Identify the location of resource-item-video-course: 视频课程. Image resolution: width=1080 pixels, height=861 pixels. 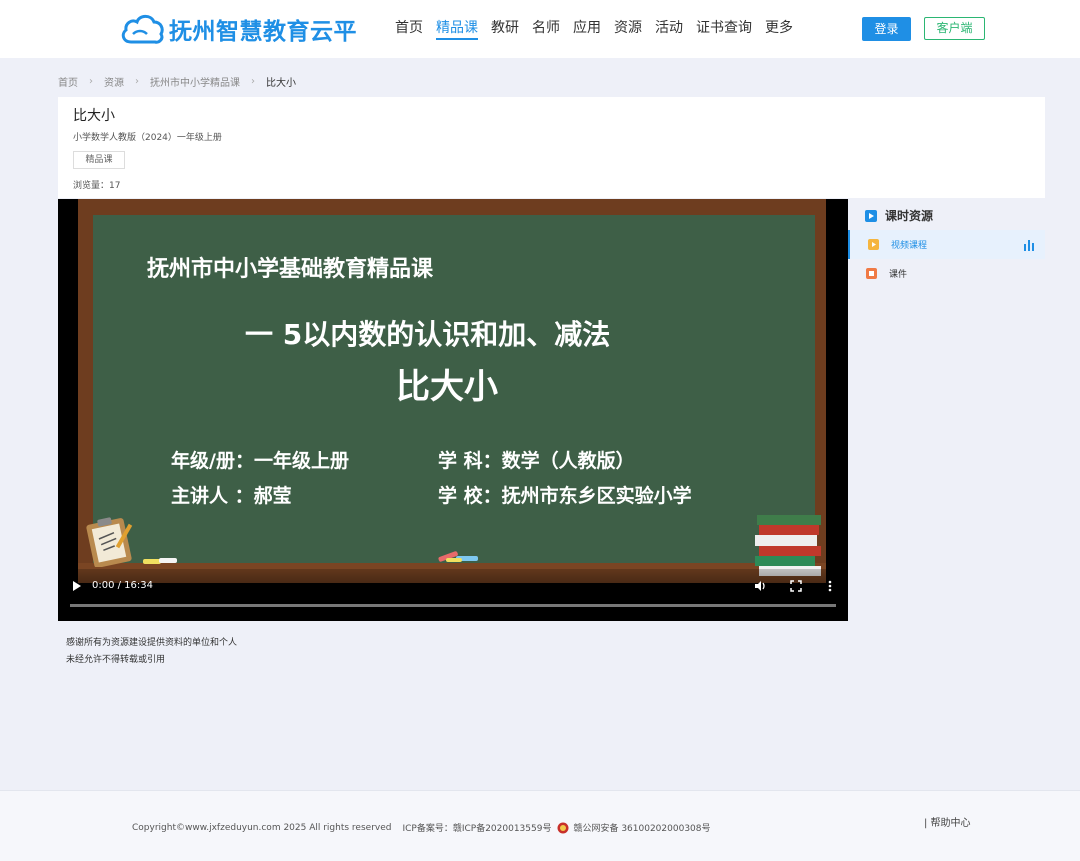
(946, 244).